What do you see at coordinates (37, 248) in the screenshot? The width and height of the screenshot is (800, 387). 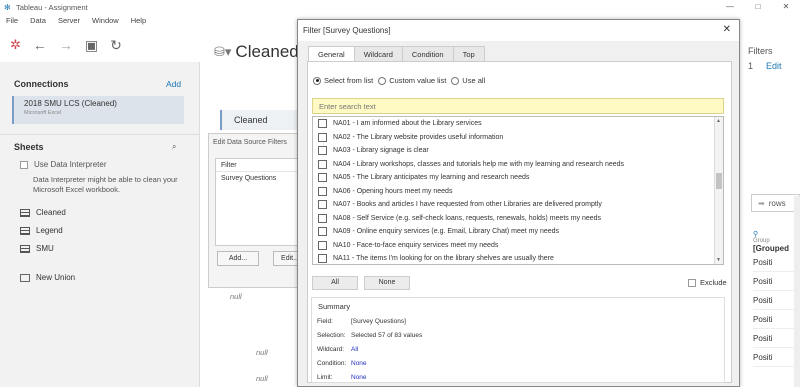 I see `sheet-item-smu: SMU` at bounding box center [37, 248].